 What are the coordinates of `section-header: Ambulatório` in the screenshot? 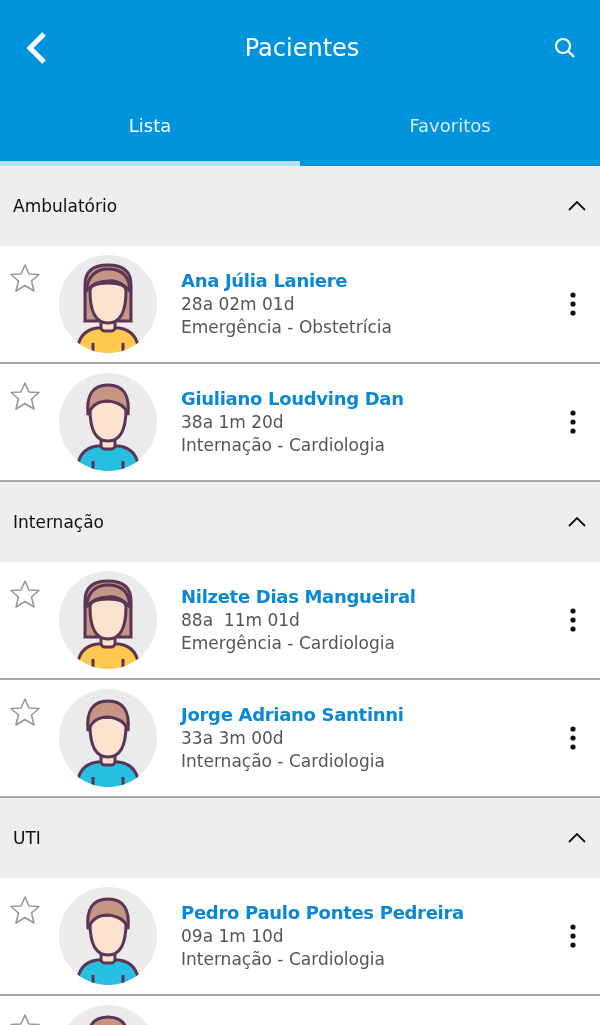 It's located at (300, 206).